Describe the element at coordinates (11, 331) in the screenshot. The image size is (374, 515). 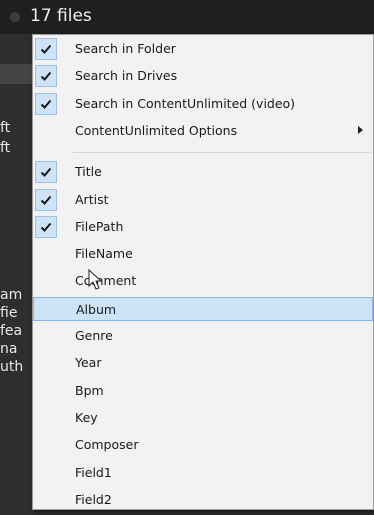
I see `background-text: fea` at that location.